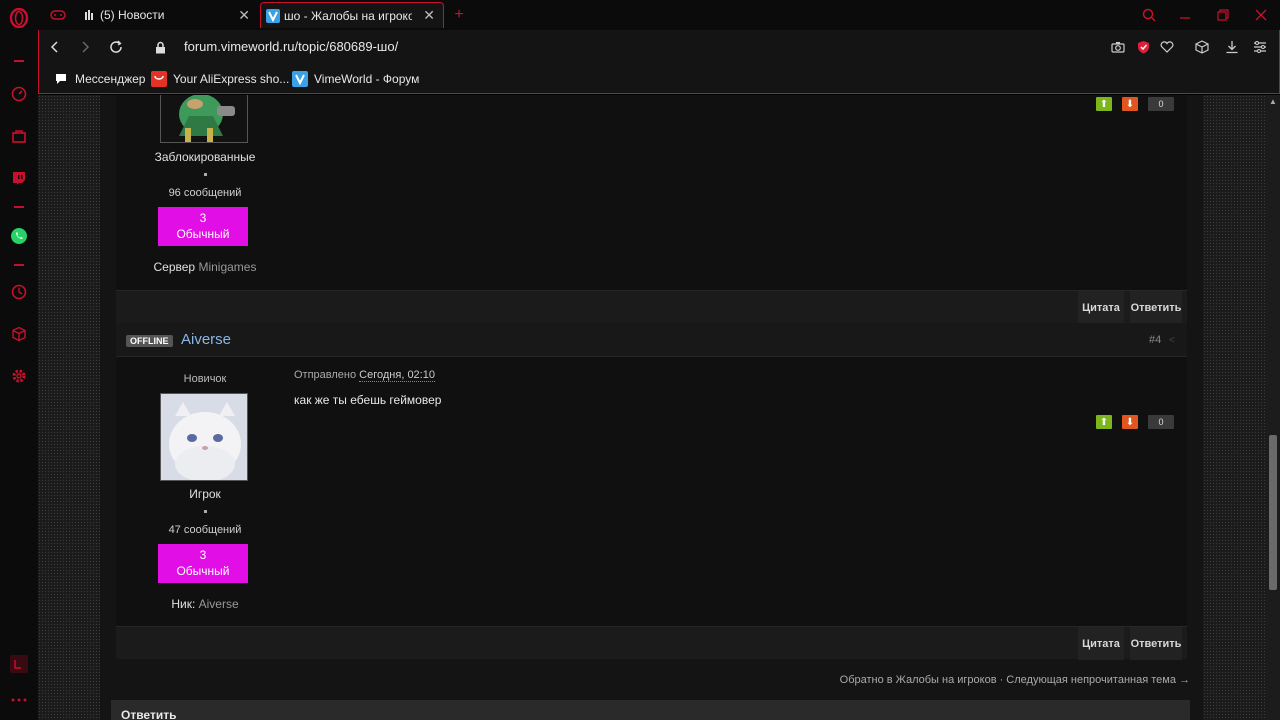 This screenshot has width=1280, height=720. I want to click on url-text: forum.vimeworld.ru/topic/680689-шо/, so click(291, 46).